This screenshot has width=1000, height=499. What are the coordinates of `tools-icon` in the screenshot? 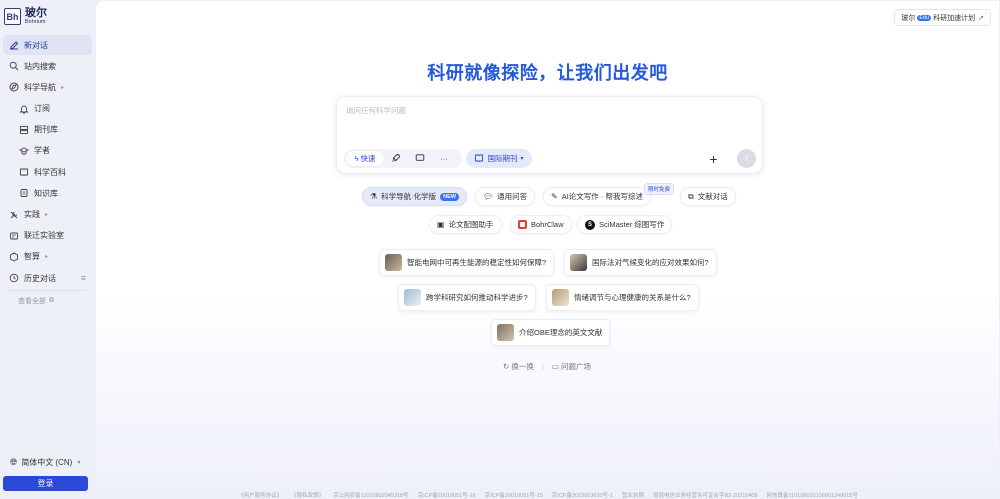 It's located at (13, 214).